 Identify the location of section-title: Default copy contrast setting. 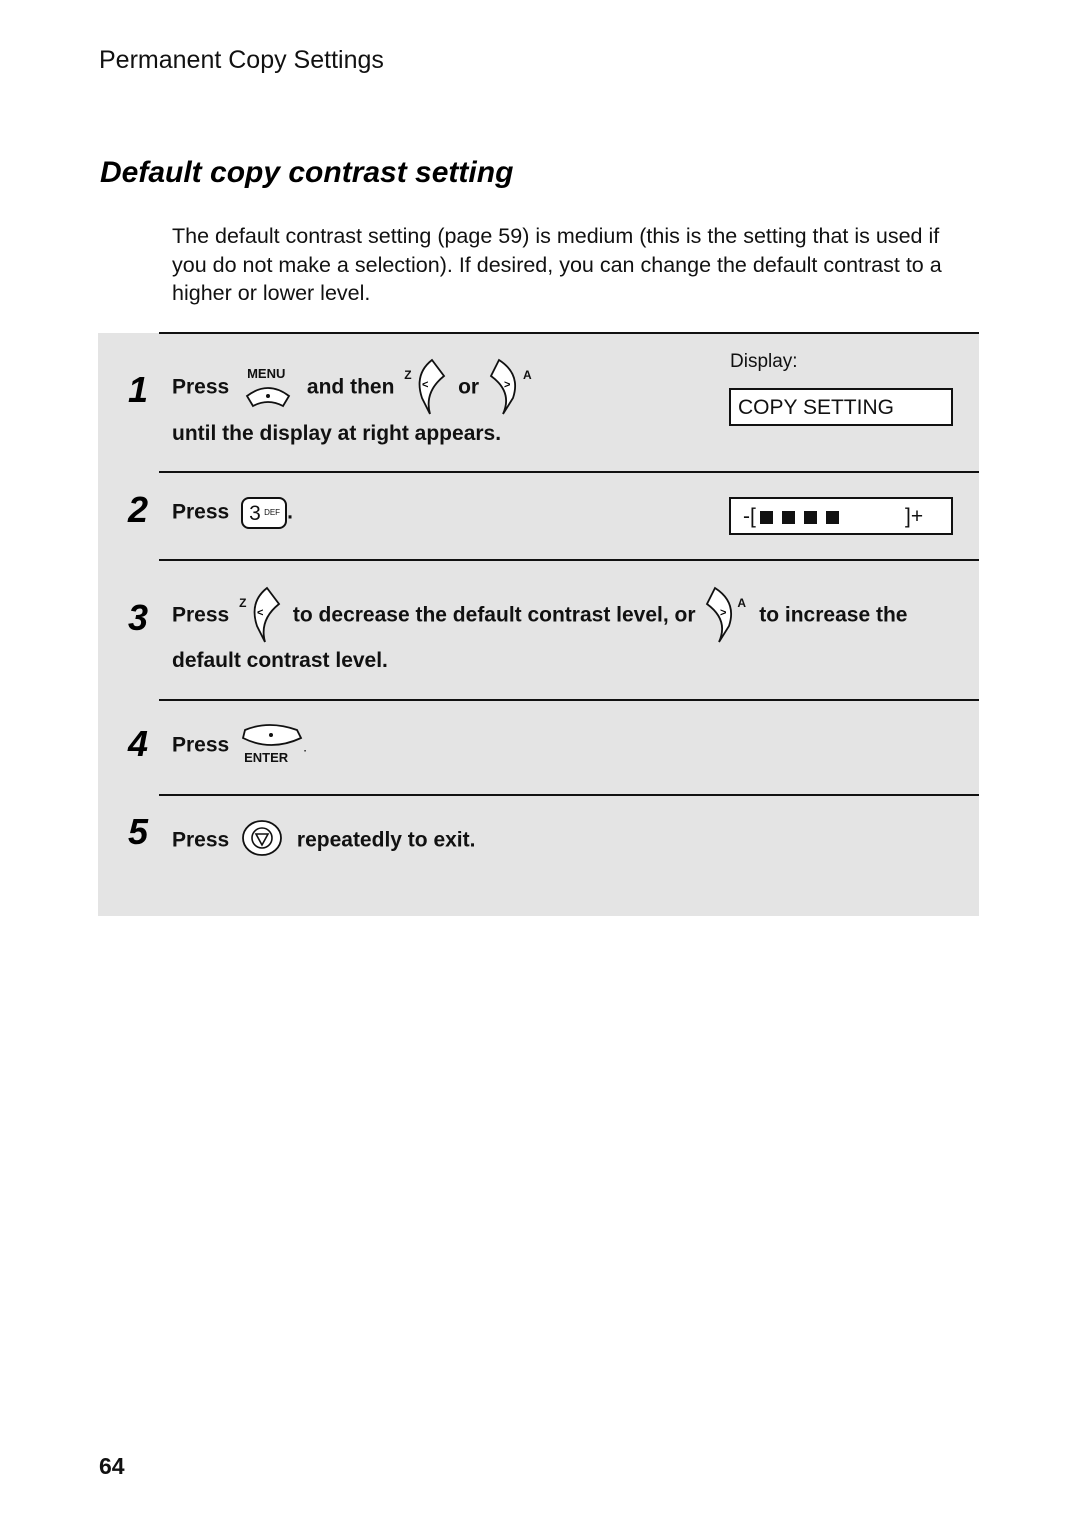
(307, 172).